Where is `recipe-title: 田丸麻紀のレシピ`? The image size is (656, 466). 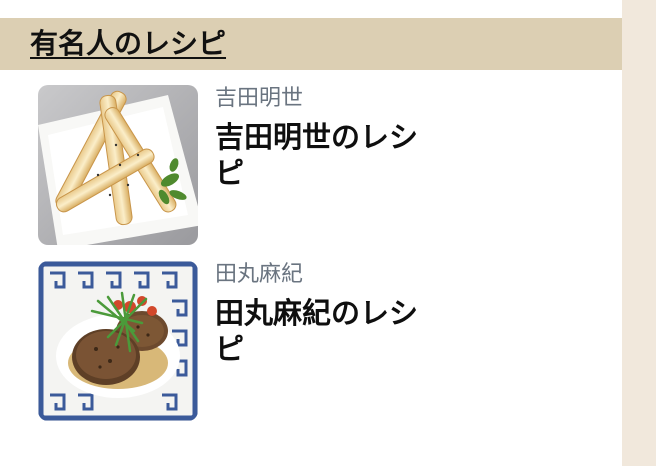 recipe-title: 田丸麻紀のレシピ is located at coordinates (329, 331).